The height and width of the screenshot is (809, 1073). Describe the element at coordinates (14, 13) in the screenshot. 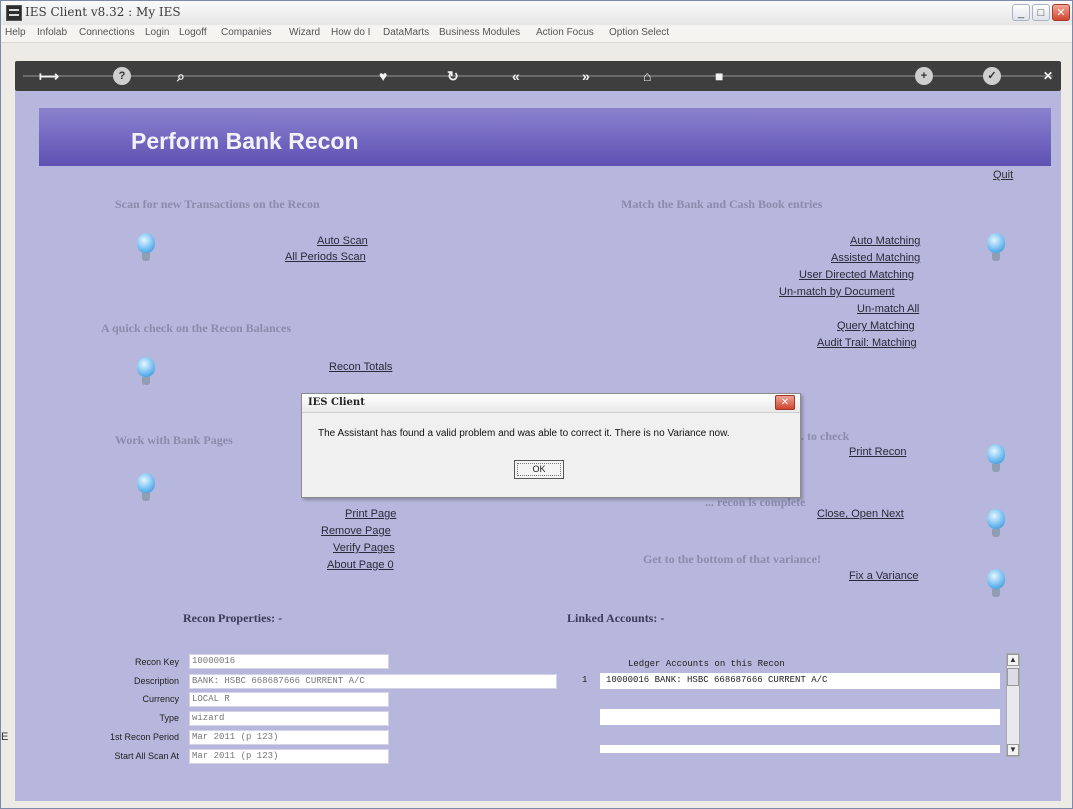

I see `app-icon` at that location.